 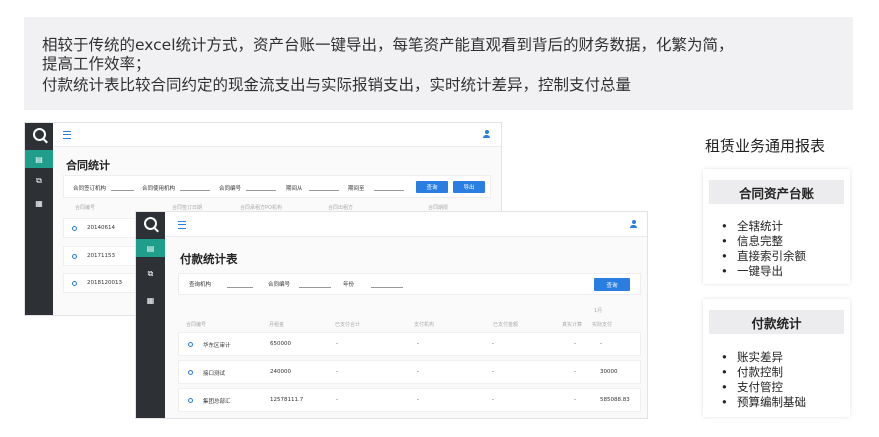 I want to click on month-label: 1月, so click(x=598, y=311).